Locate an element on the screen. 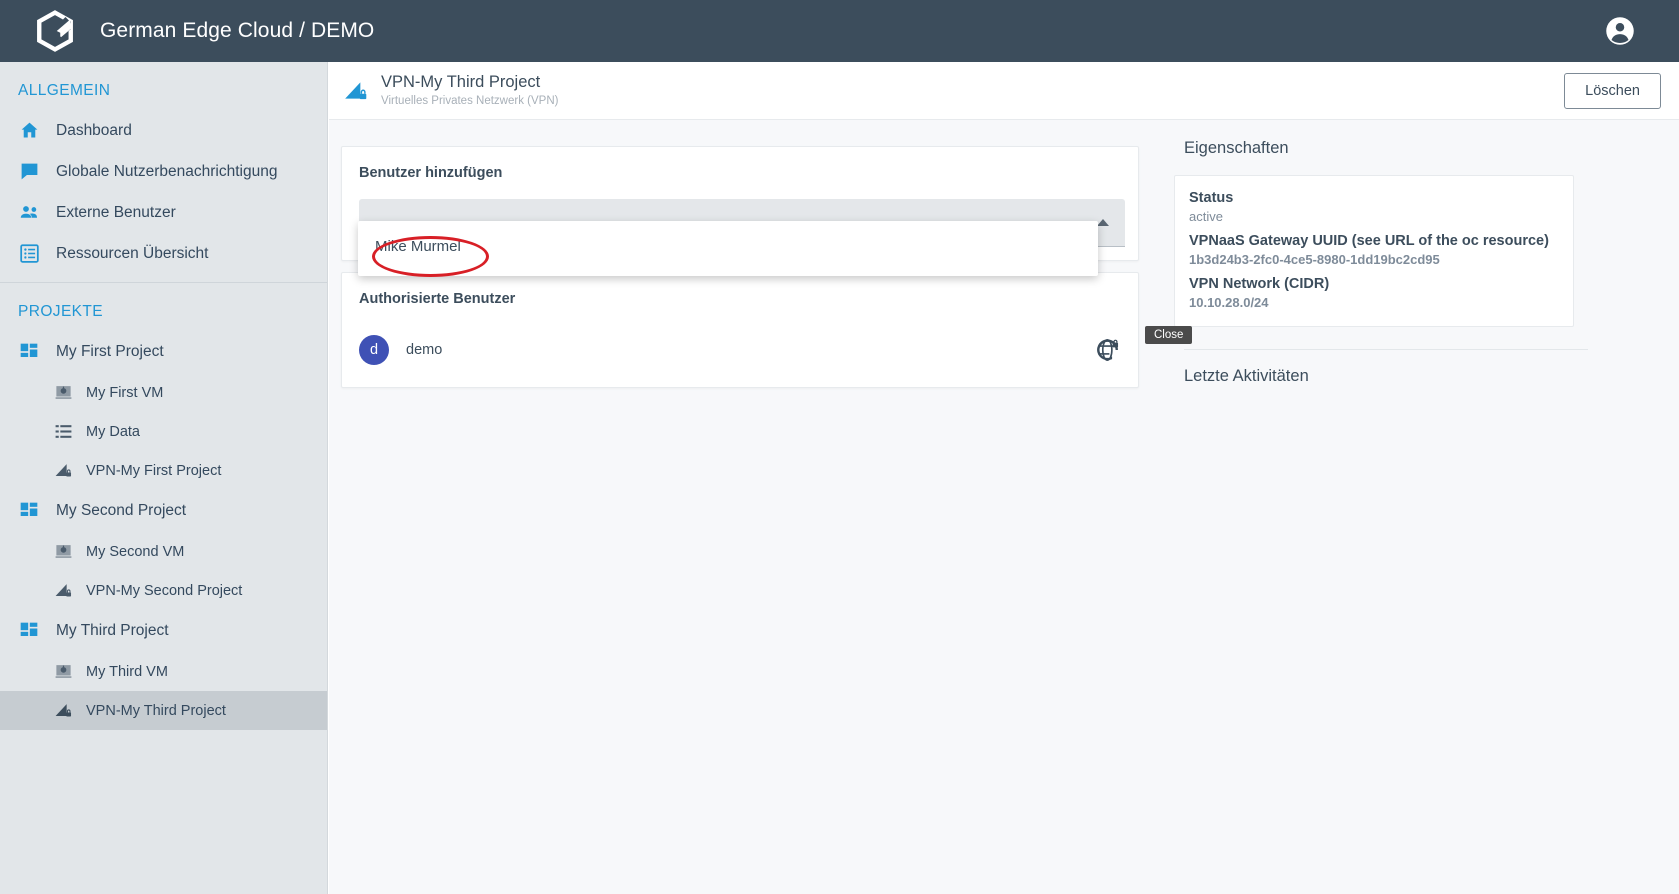 Image resolution: width=1679 pixels, height=894 pixels. sidebar-project-label: My First Project is located at coordinates (110, 351).